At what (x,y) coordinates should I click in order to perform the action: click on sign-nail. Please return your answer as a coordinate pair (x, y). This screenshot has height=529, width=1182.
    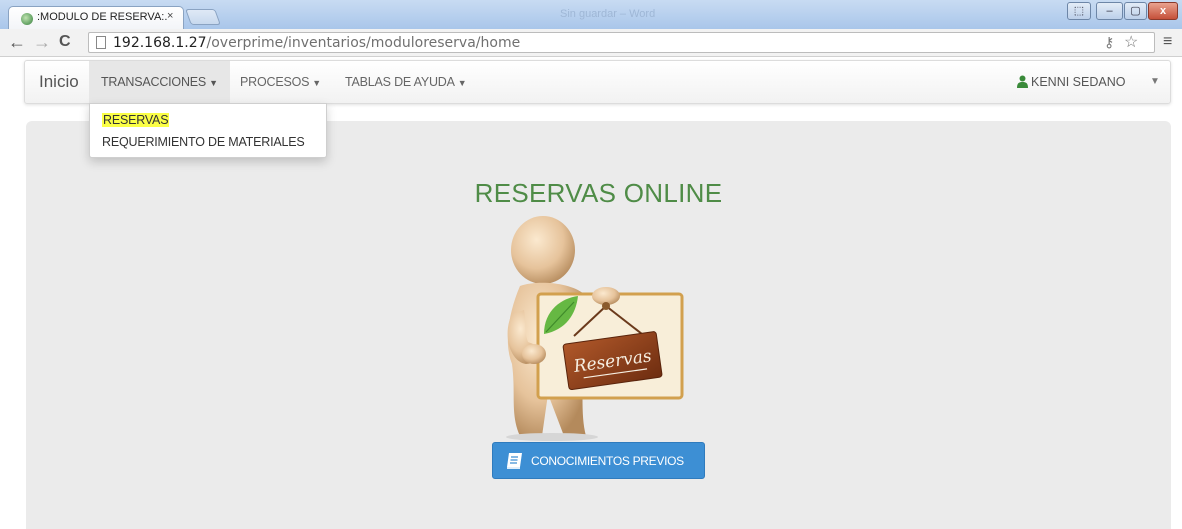
    Looking at the image, I should click on (606, 306).